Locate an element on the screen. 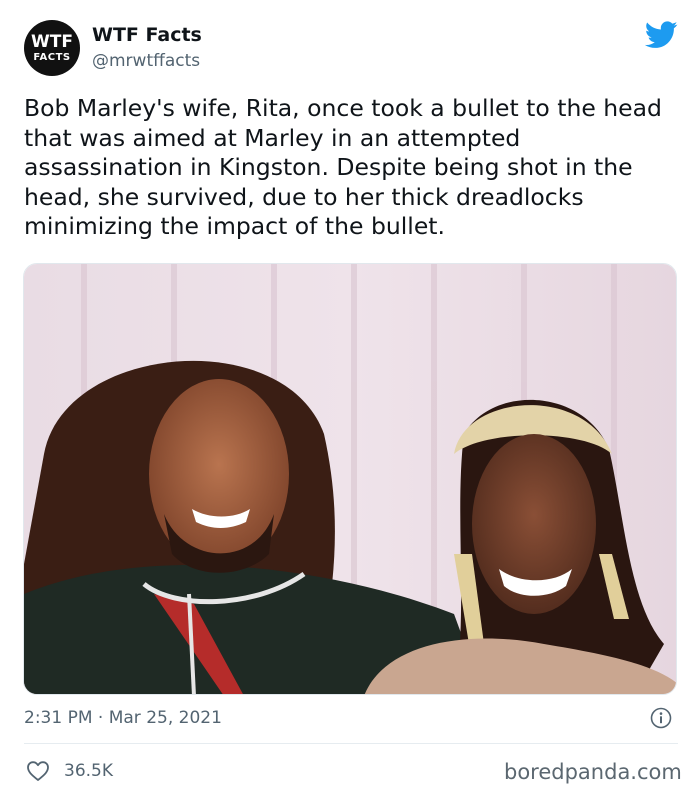  author-handle: @mrwtffacts is located at coordinates (146, 61).